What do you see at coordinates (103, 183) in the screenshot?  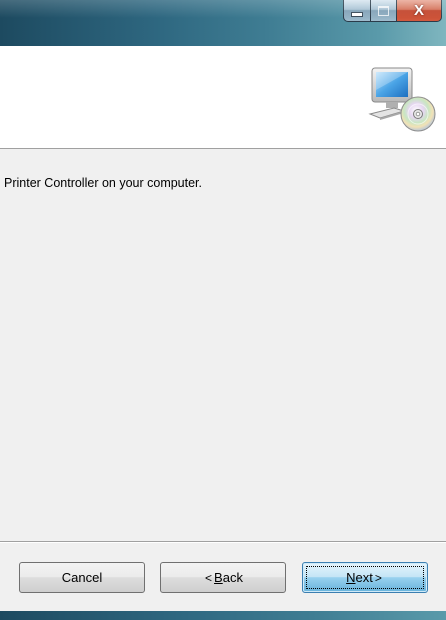 I see `description-text: Printer Controller on your computer.` at bounding box center [103, 183].